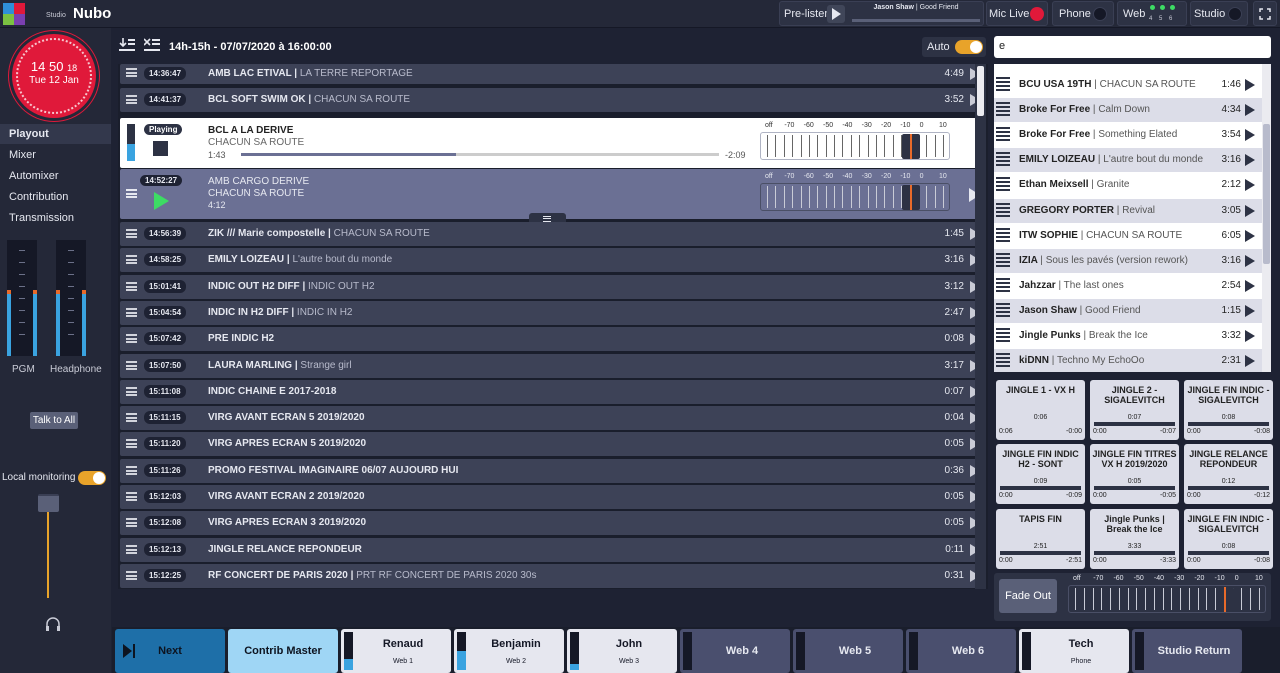  Describe the element at coordinates (1037, 14) in the screenshot. I see `mic-live-button` at that location.